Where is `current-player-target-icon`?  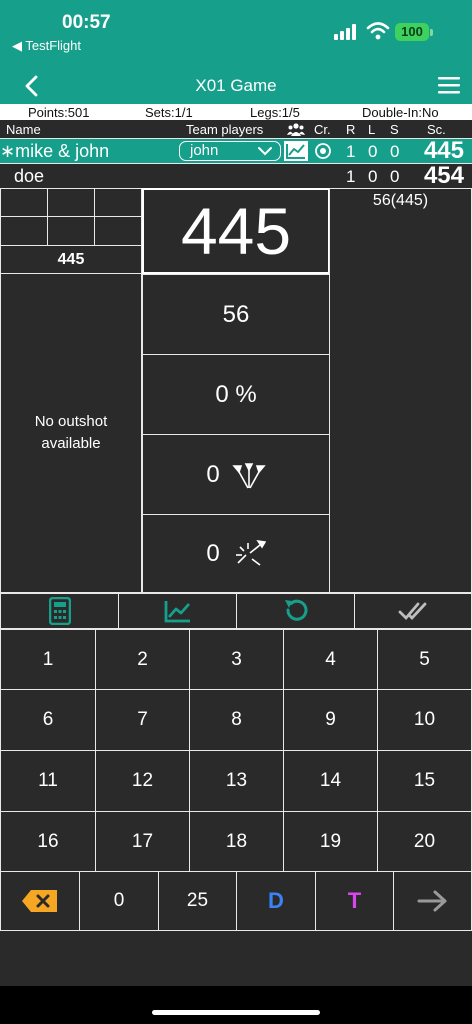
current-player-target-icon is located at coordinates (323, 151).